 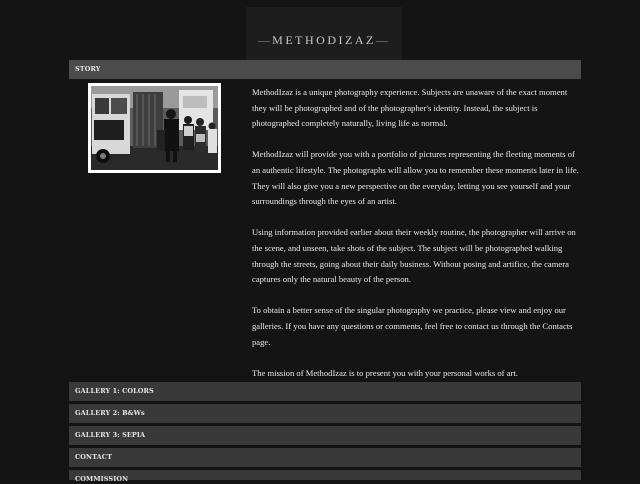 I want to click on commission-header: COMMISSION, so click(x=325, y=476).